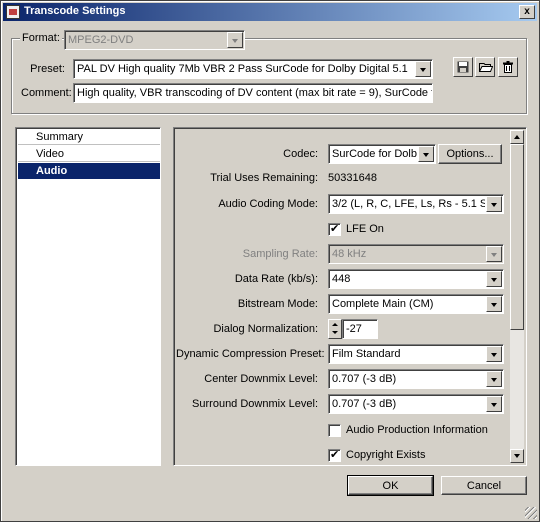  What do you see at coordinates (101, 40) in the screenshot?
I see `format-value: MPEG2-DVD` at bounding box center [101, 40].